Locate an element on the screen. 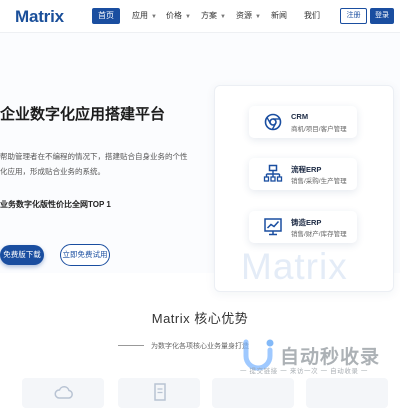 This screenshot has width=400, height=408. product-desc: 销售/采购/生产管理 is located at coordinates (319, 181).